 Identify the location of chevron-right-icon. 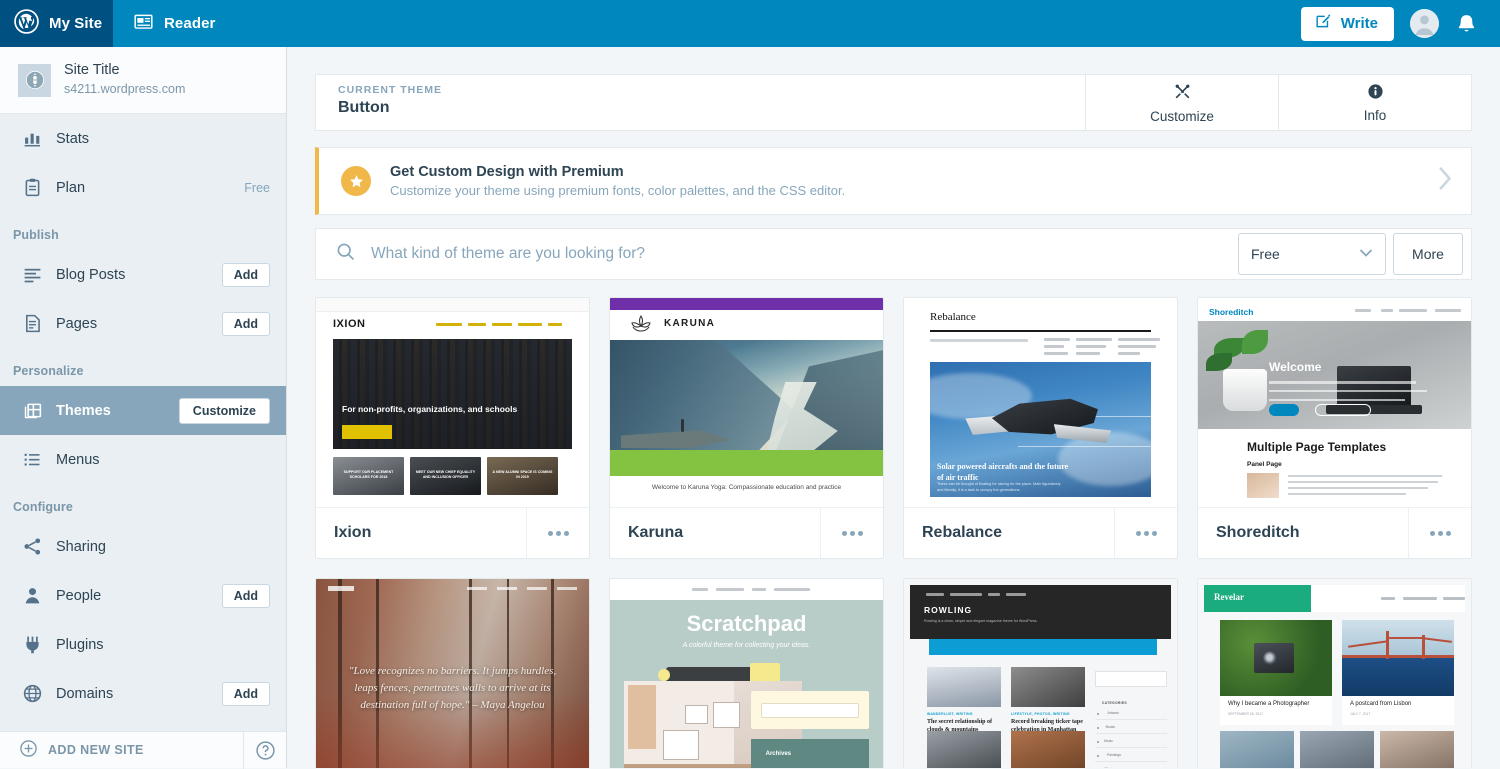
(1444, 181).